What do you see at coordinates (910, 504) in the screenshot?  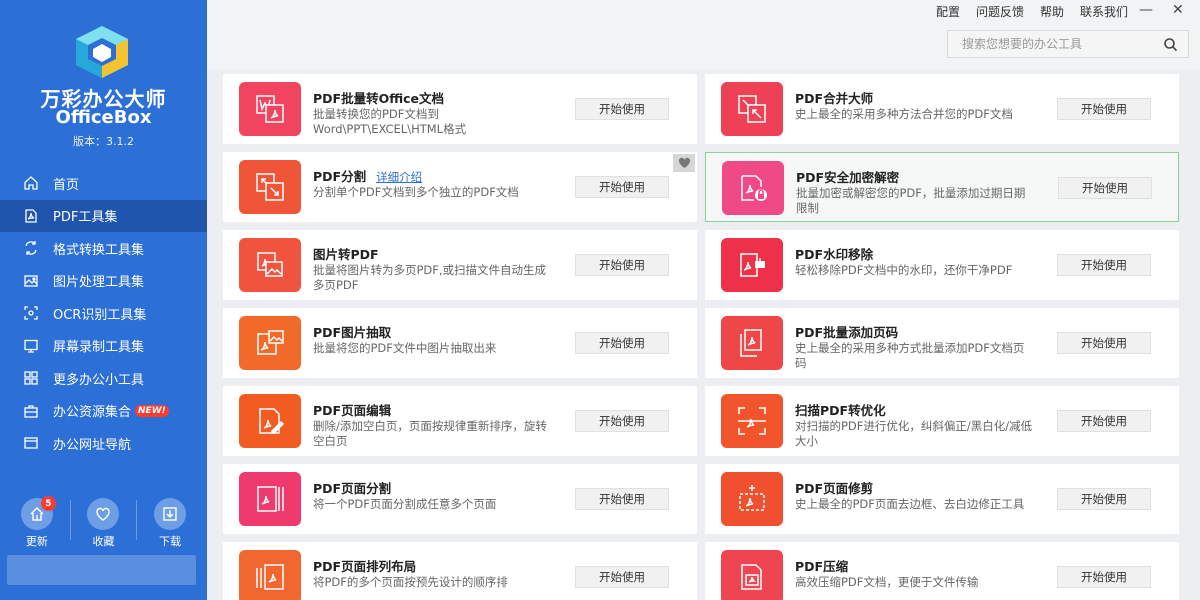 I see `card-description: 史上最全的PDF页面去边框、去白边修正工具` at bounding box center [910, 504].